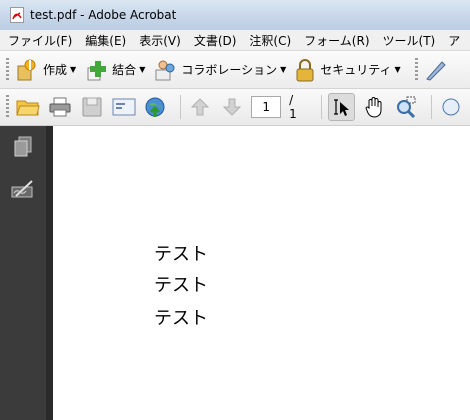 The image size is (470, 420). I want to click on zoom-out-button, so click(451, 107).